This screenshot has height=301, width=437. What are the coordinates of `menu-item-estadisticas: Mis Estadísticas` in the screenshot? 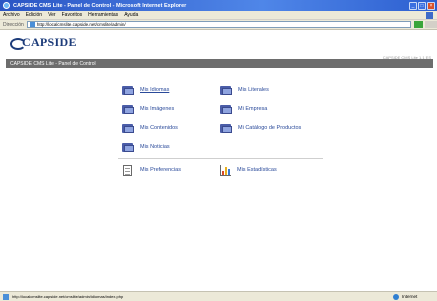 It's located at (248, 170).